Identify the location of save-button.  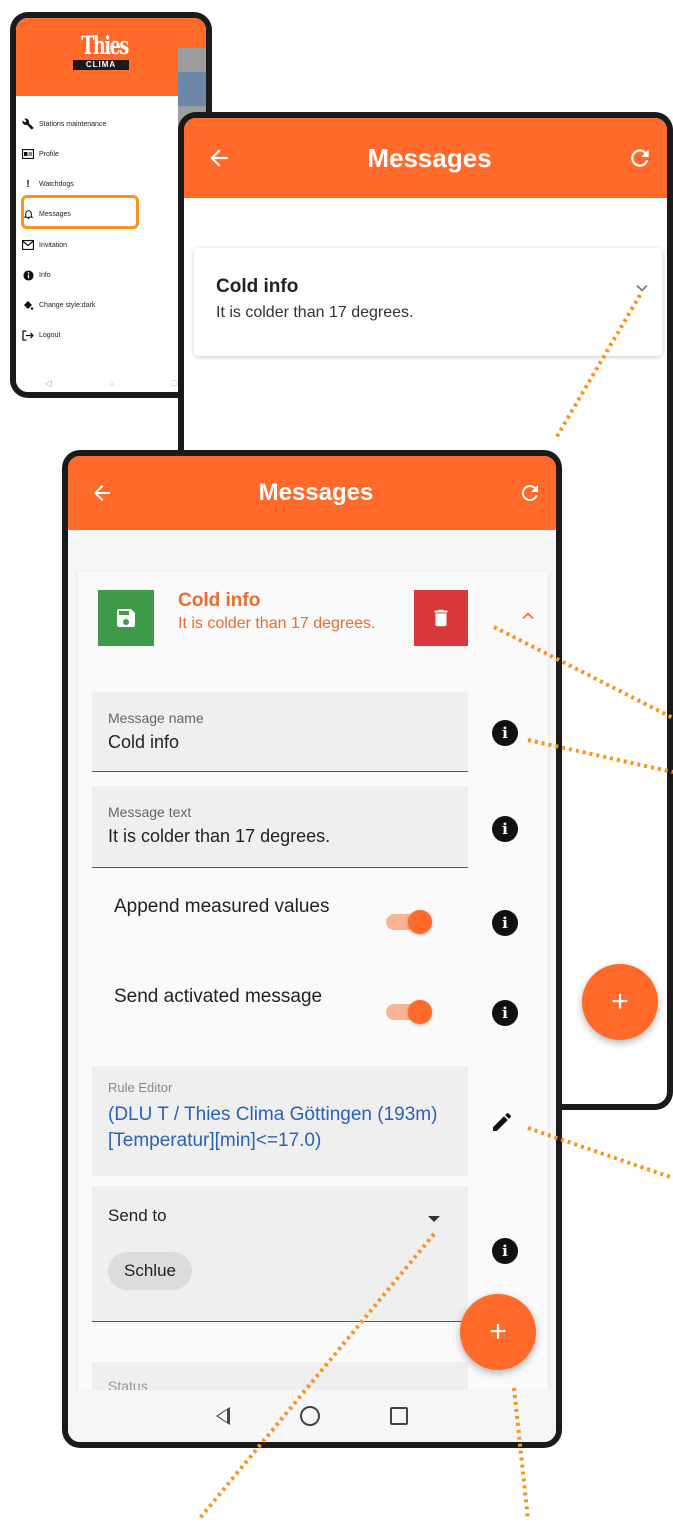
(126, 618).